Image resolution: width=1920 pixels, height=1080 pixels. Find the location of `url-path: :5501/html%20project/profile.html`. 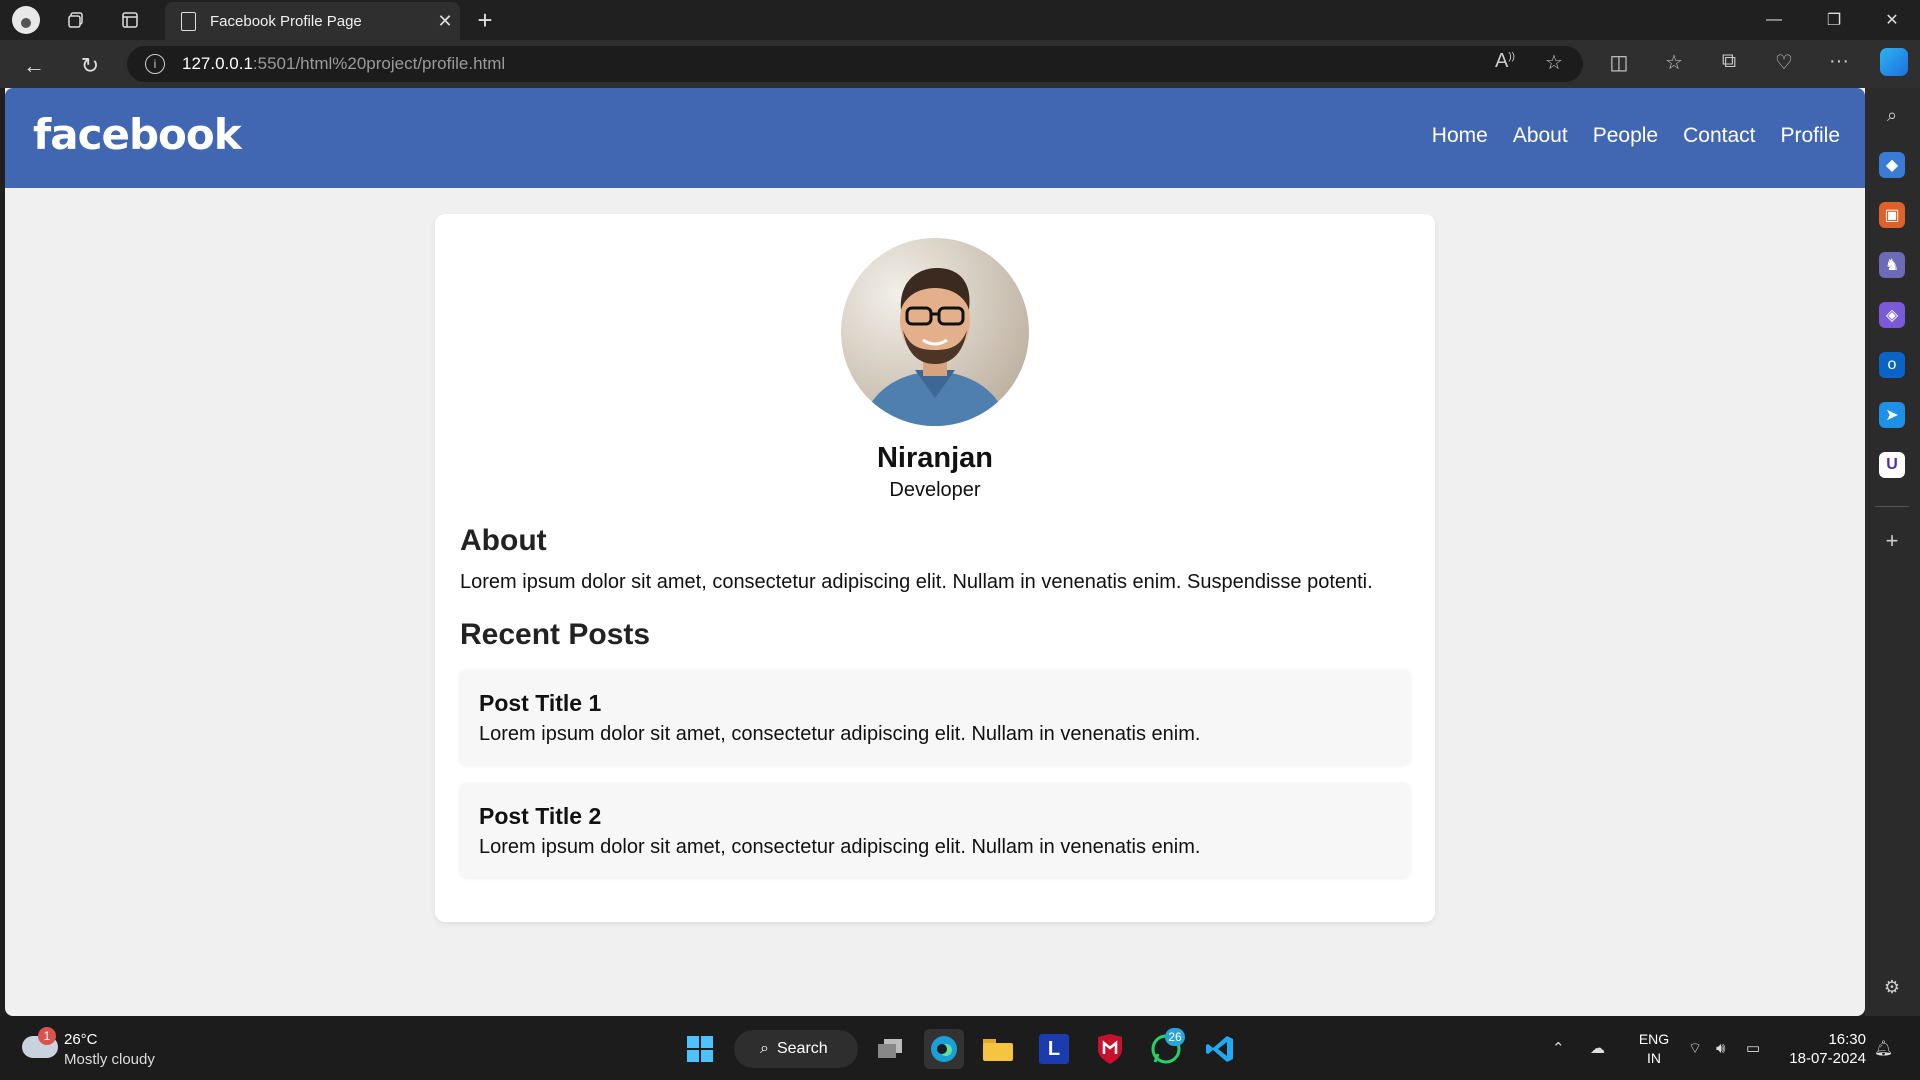

url-path: :5501/html%20project/profile.html is located at coordinates (379, 63).